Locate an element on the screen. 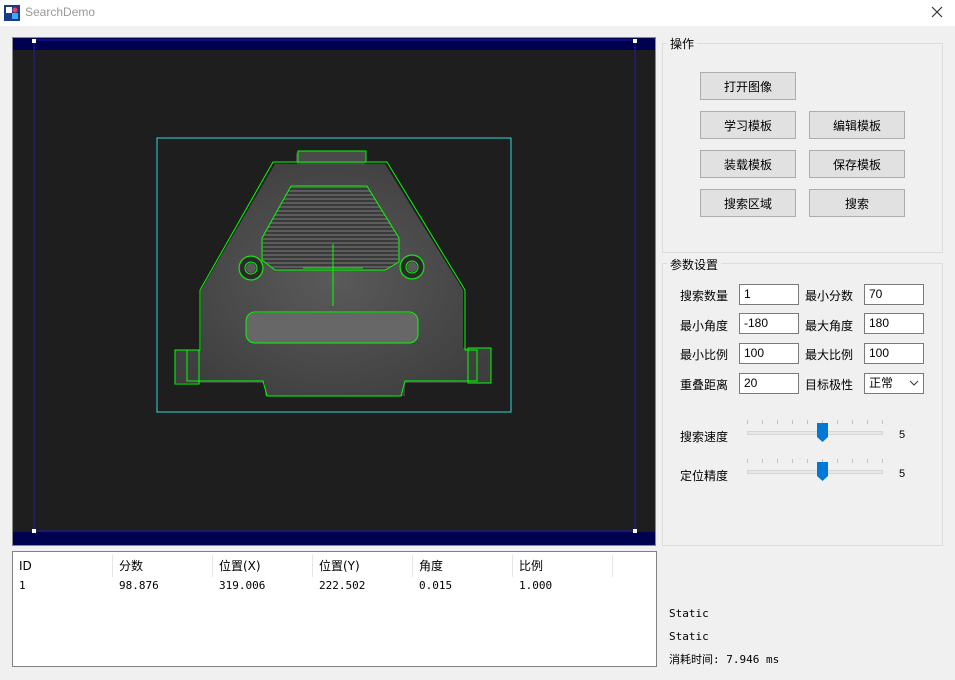 This screenshot has height=680, width=955. app-icon is located at coordinates (12, 13).